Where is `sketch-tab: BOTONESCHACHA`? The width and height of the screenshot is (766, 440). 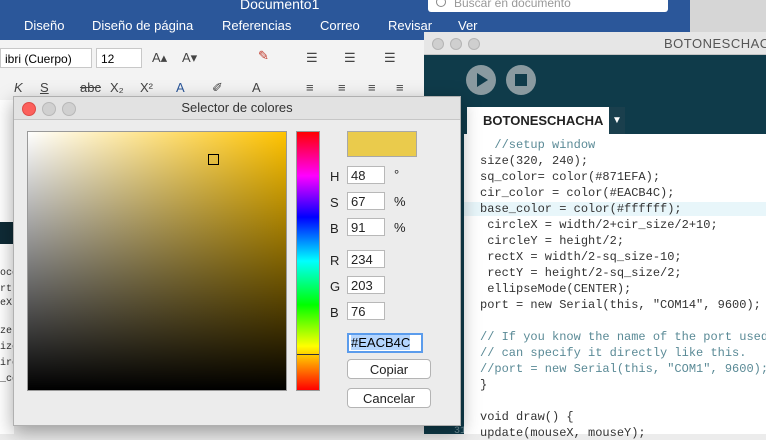
sketch-tab: BOTONESCHACHA is located at coordinates (546, 120).